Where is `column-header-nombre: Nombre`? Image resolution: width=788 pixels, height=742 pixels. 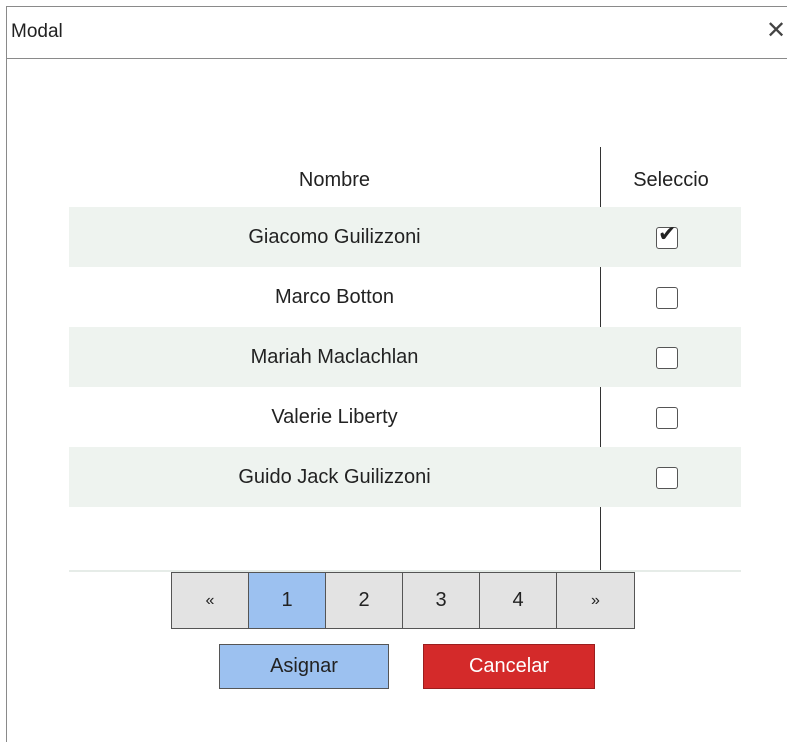
column-header-nombre: Nombre is located at coordinates (334, 180).